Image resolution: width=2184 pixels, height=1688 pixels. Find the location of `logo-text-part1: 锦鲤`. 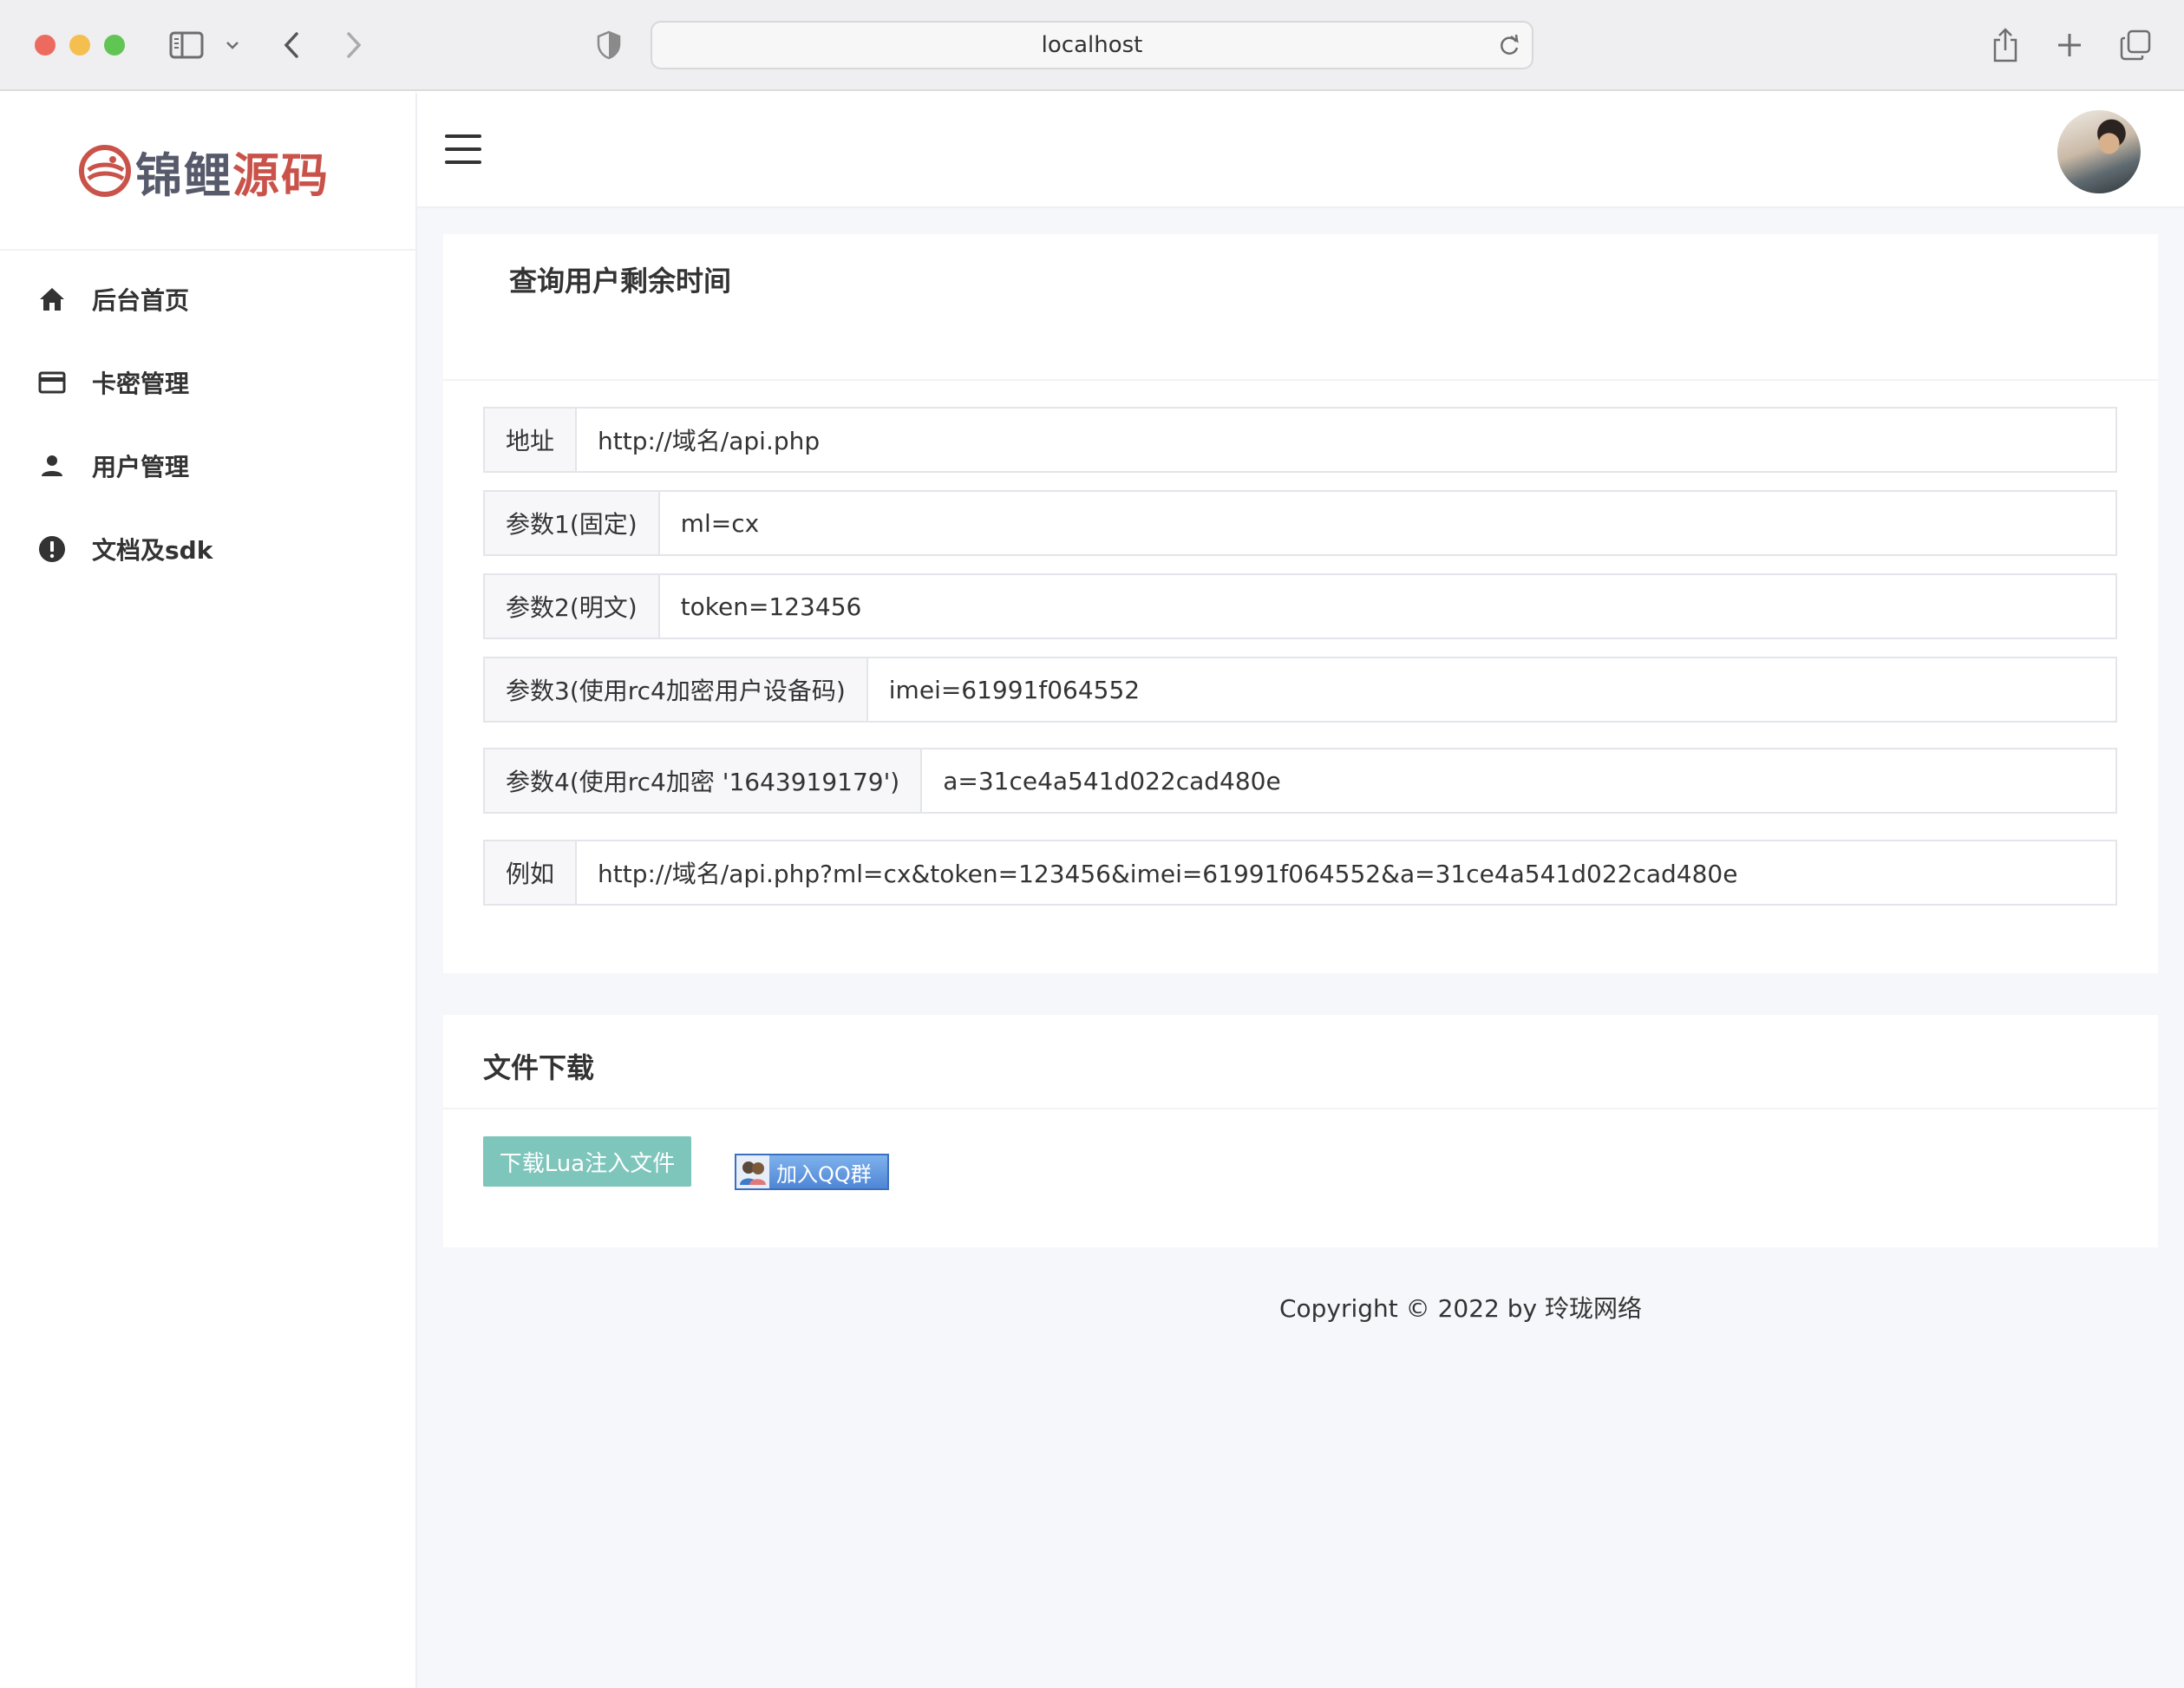

logo-text-part1: 锦鲤 is located at coordinates (183, 175).